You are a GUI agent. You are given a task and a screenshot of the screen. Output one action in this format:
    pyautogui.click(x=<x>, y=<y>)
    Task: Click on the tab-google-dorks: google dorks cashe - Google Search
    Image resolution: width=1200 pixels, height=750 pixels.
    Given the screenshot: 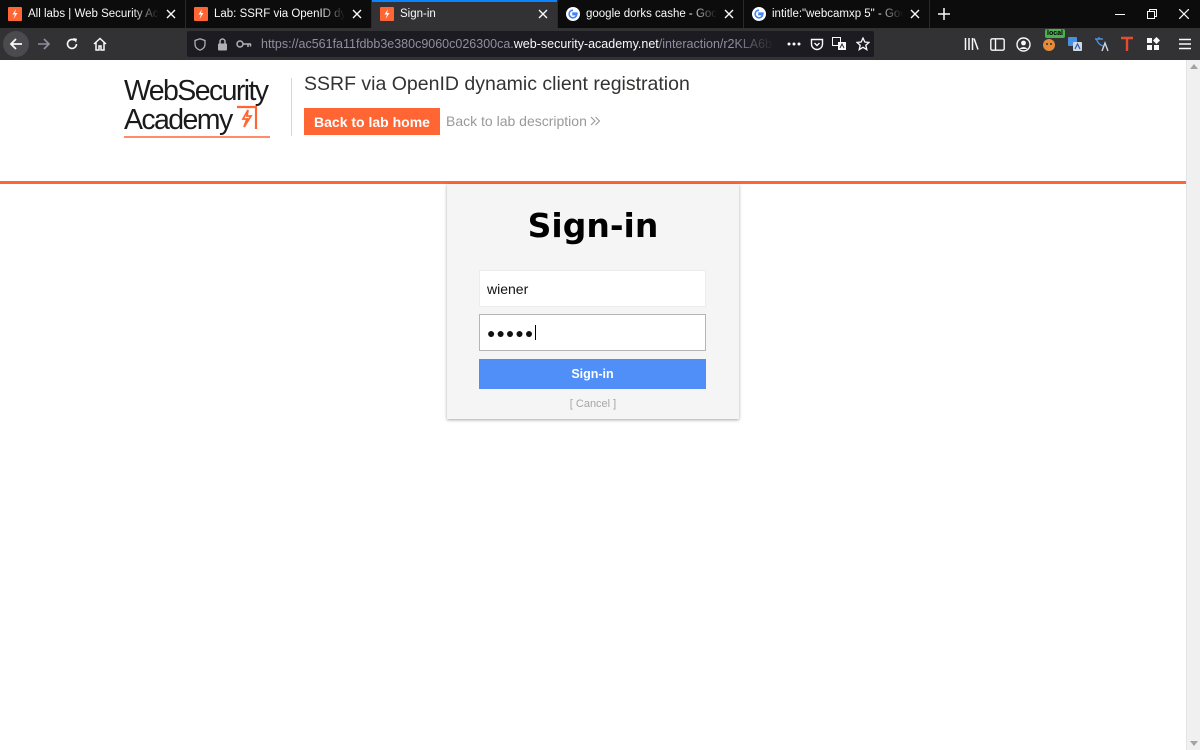 What is the action you would take?
    pyautogui.click(x=651, y=14)
    